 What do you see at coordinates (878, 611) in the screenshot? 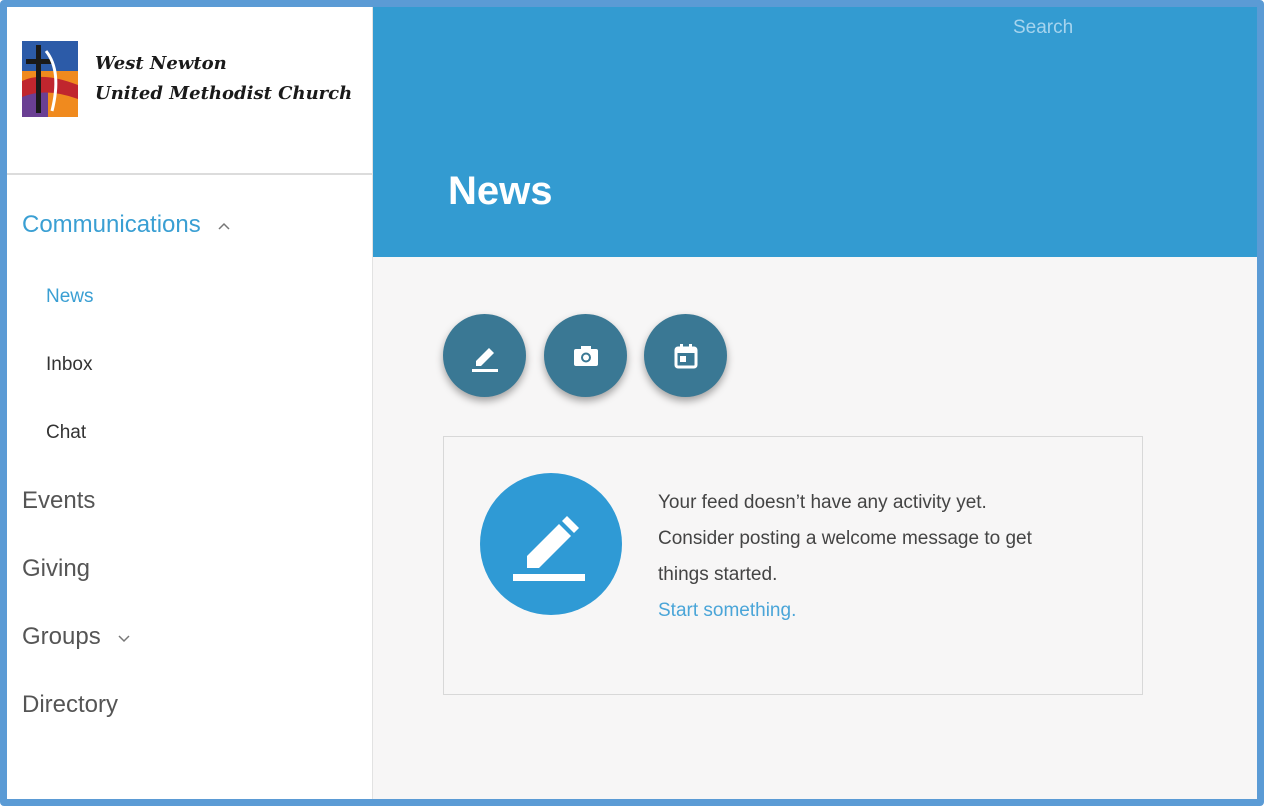
I see `start-something-link: Start something.` at bounding box center [878, 611].